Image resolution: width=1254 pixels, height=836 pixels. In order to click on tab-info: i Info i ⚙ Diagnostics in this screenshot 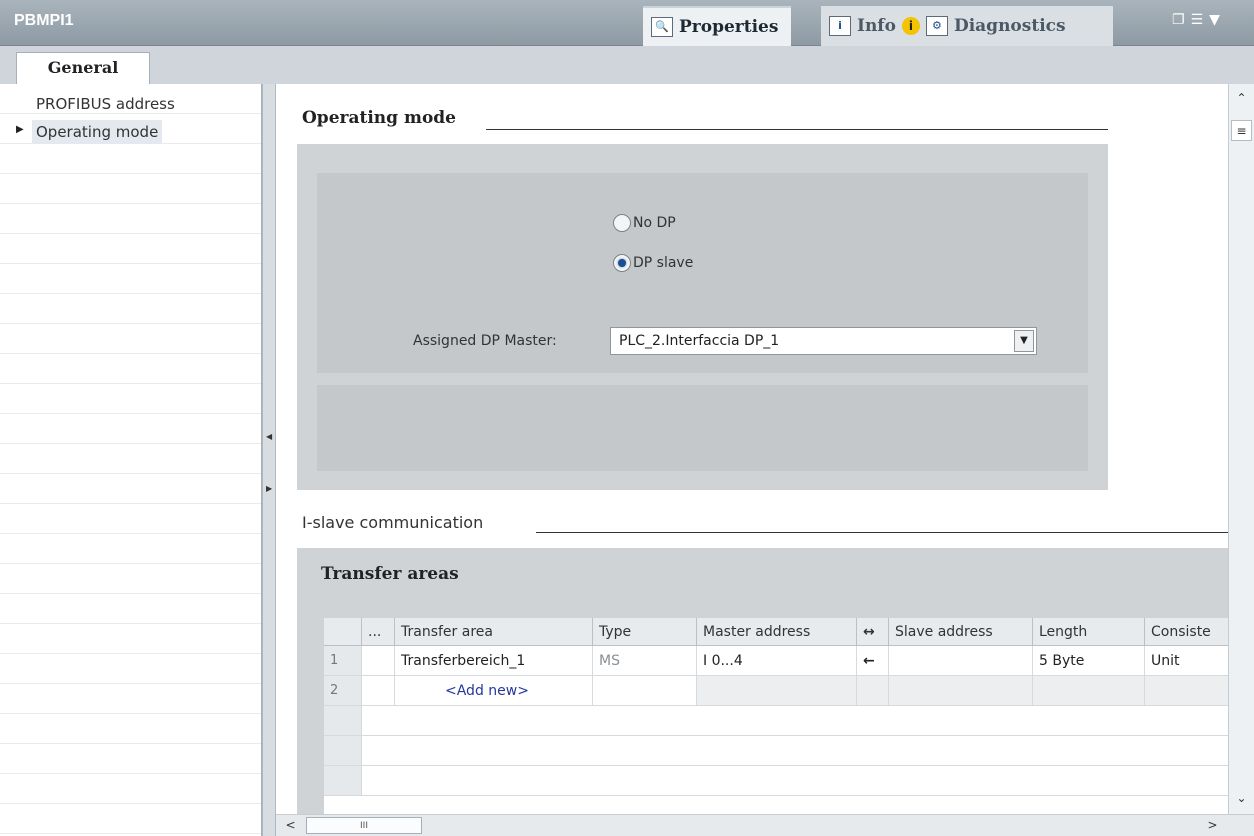, I will do `click(967, 26)`.